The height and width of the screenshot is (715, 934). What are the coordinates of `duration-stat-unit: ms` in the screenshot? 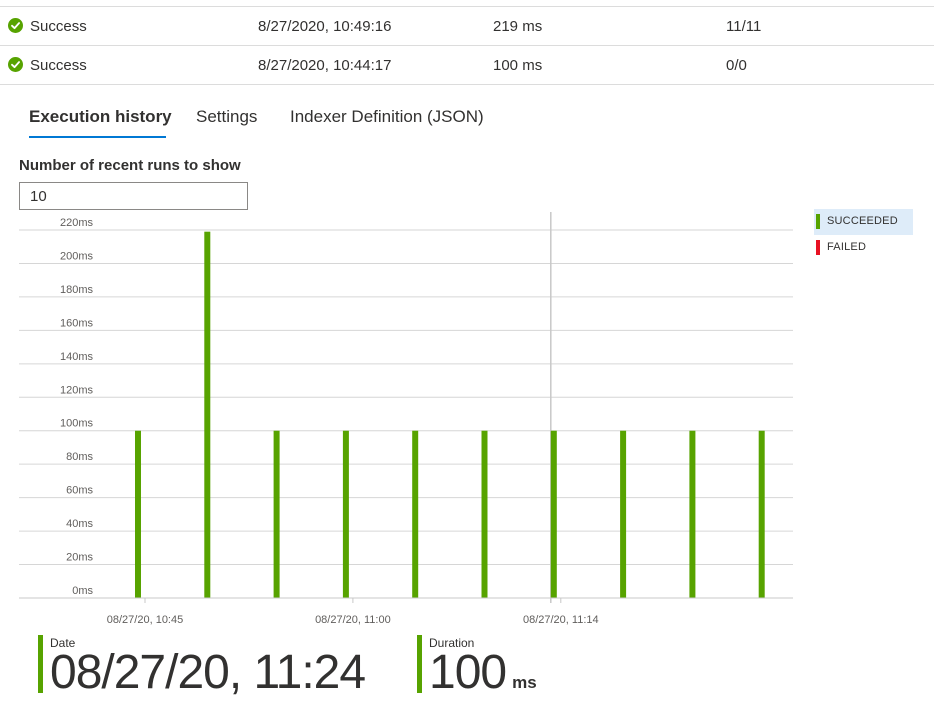 It's located at (524, 682).